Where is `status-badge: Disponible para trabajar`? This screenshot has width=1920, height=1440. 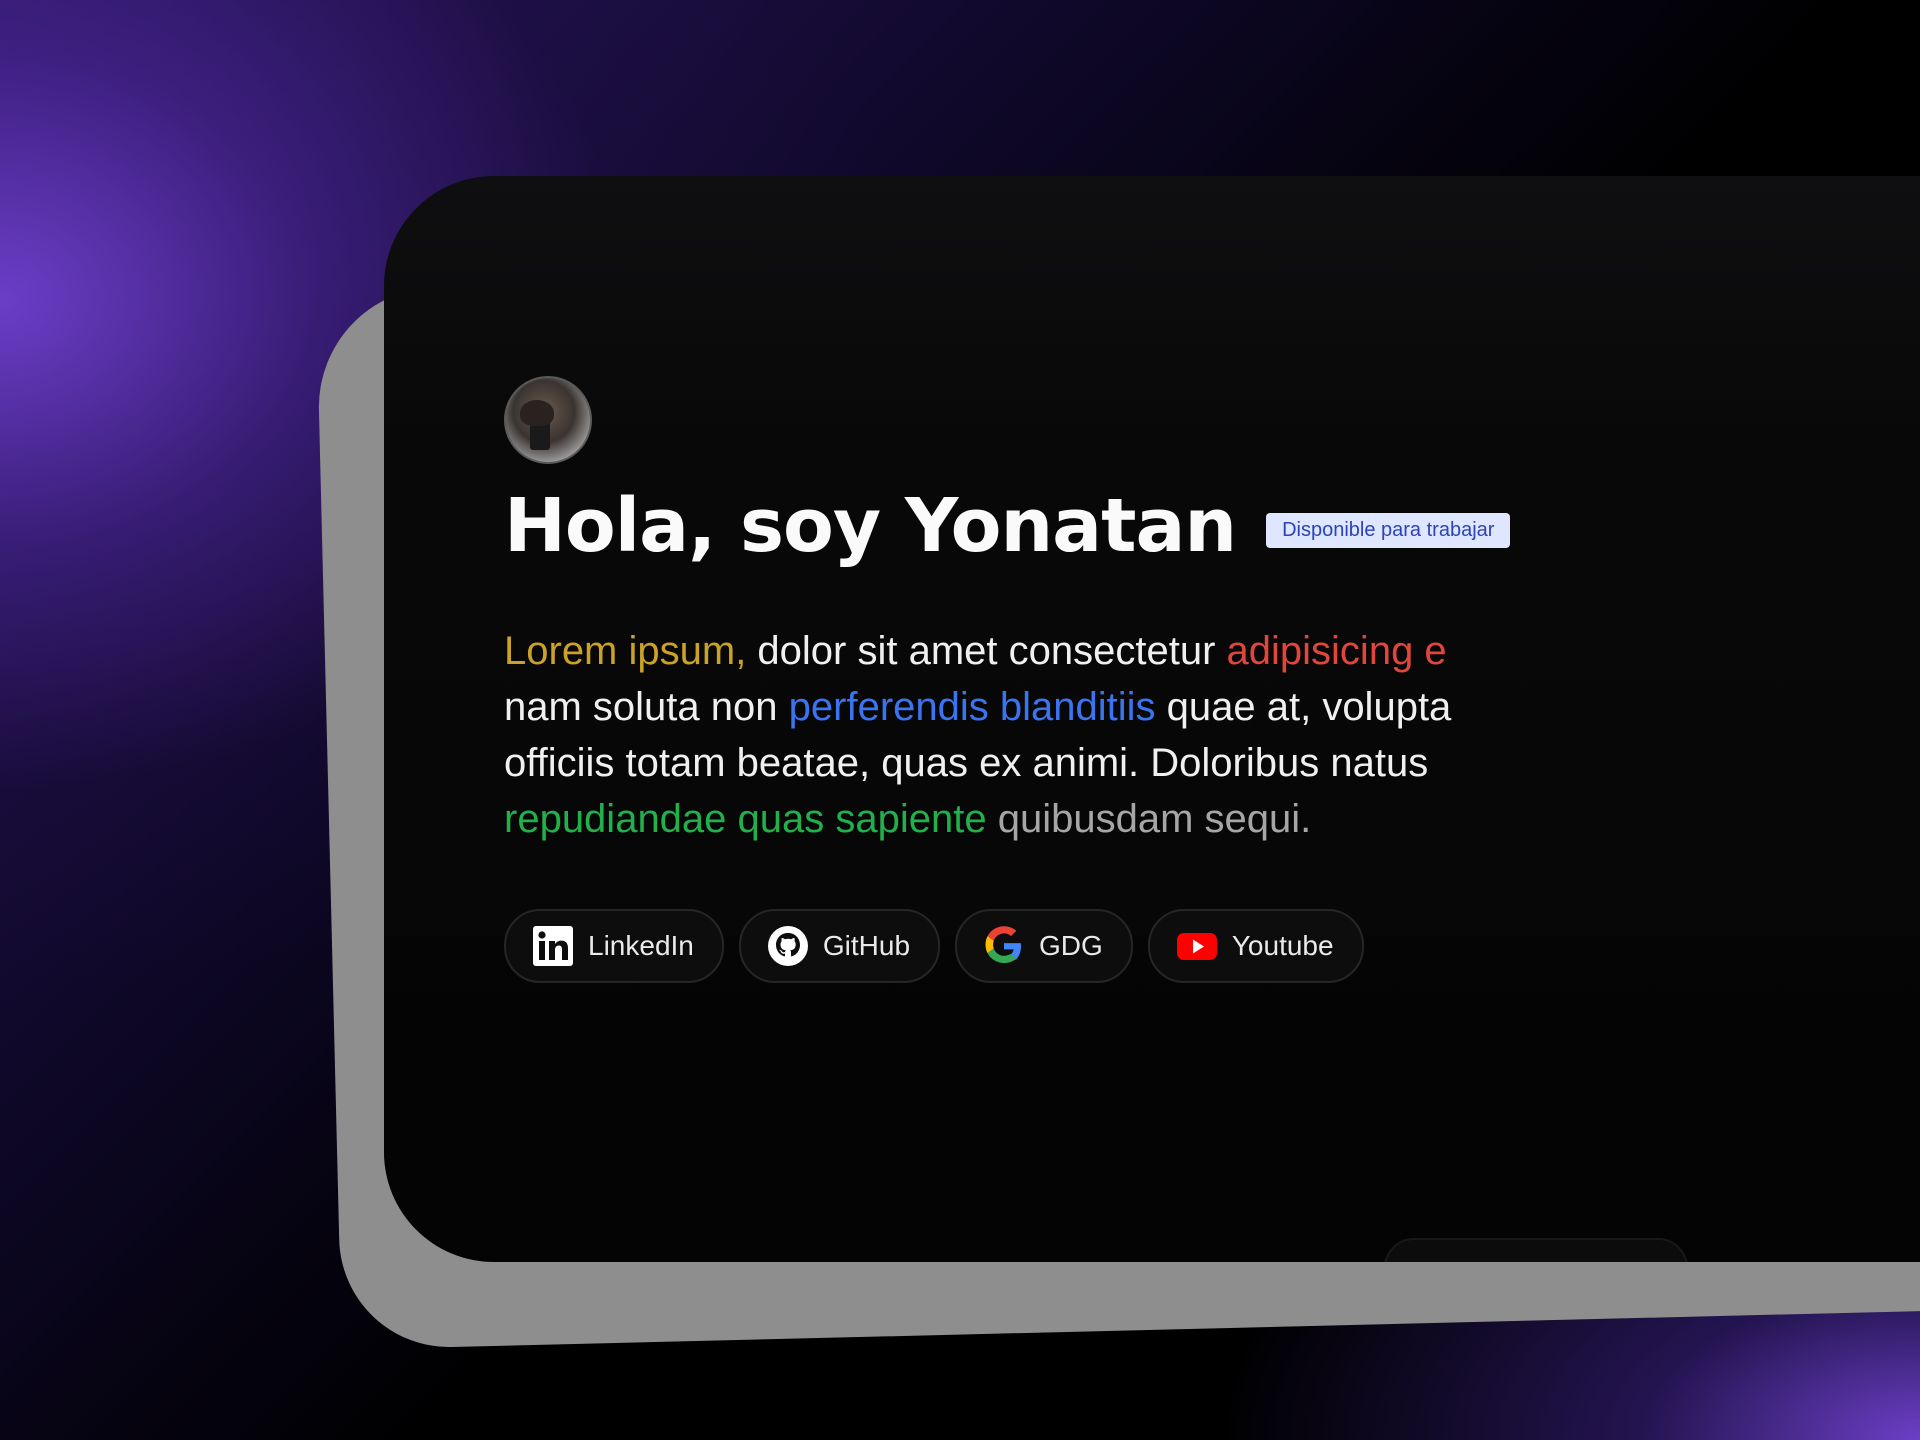
status-badge: Disponible para trabajar is located at coordinates (1388, 531).